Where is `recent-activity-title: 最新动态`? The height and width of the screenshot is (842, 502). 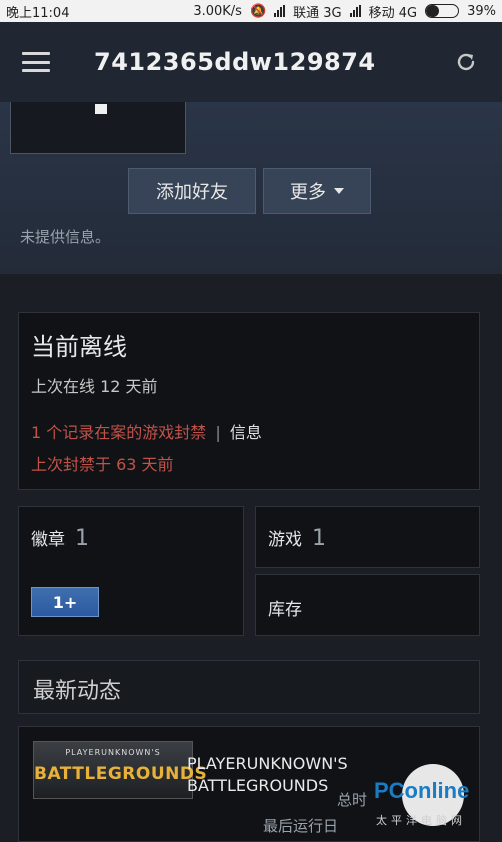
recent-activity-title: 最新动态 is located at coordinates (77, 691).